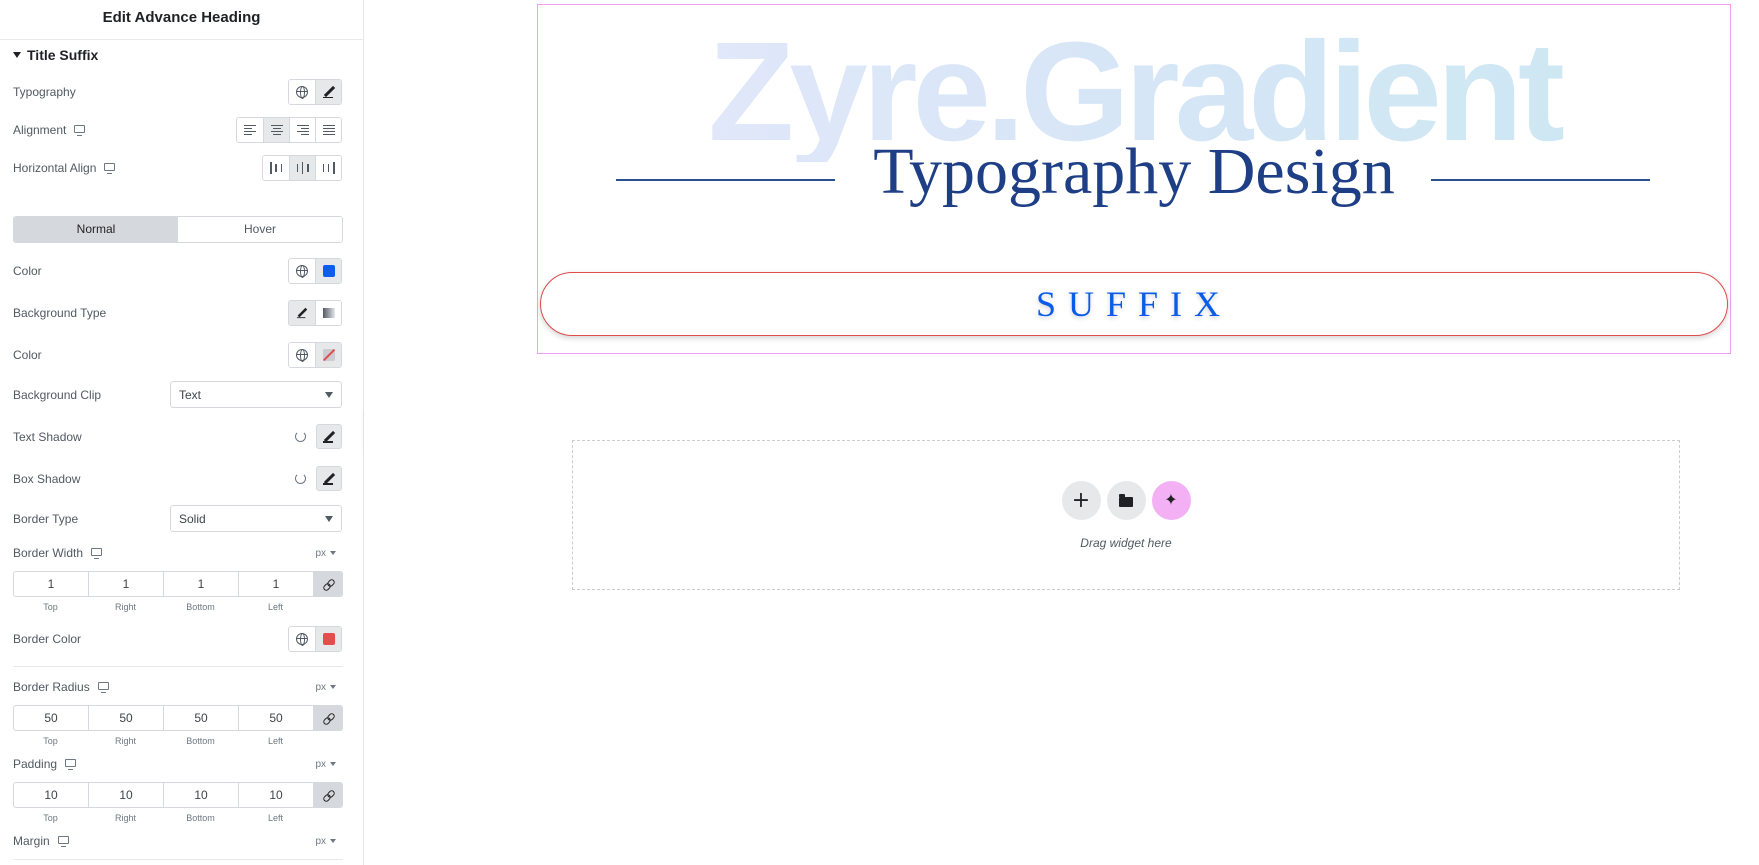 This screenshot has width=1759, height=865. I want to click on padding-inputs: 10 10 10 10, so click(178, 795).